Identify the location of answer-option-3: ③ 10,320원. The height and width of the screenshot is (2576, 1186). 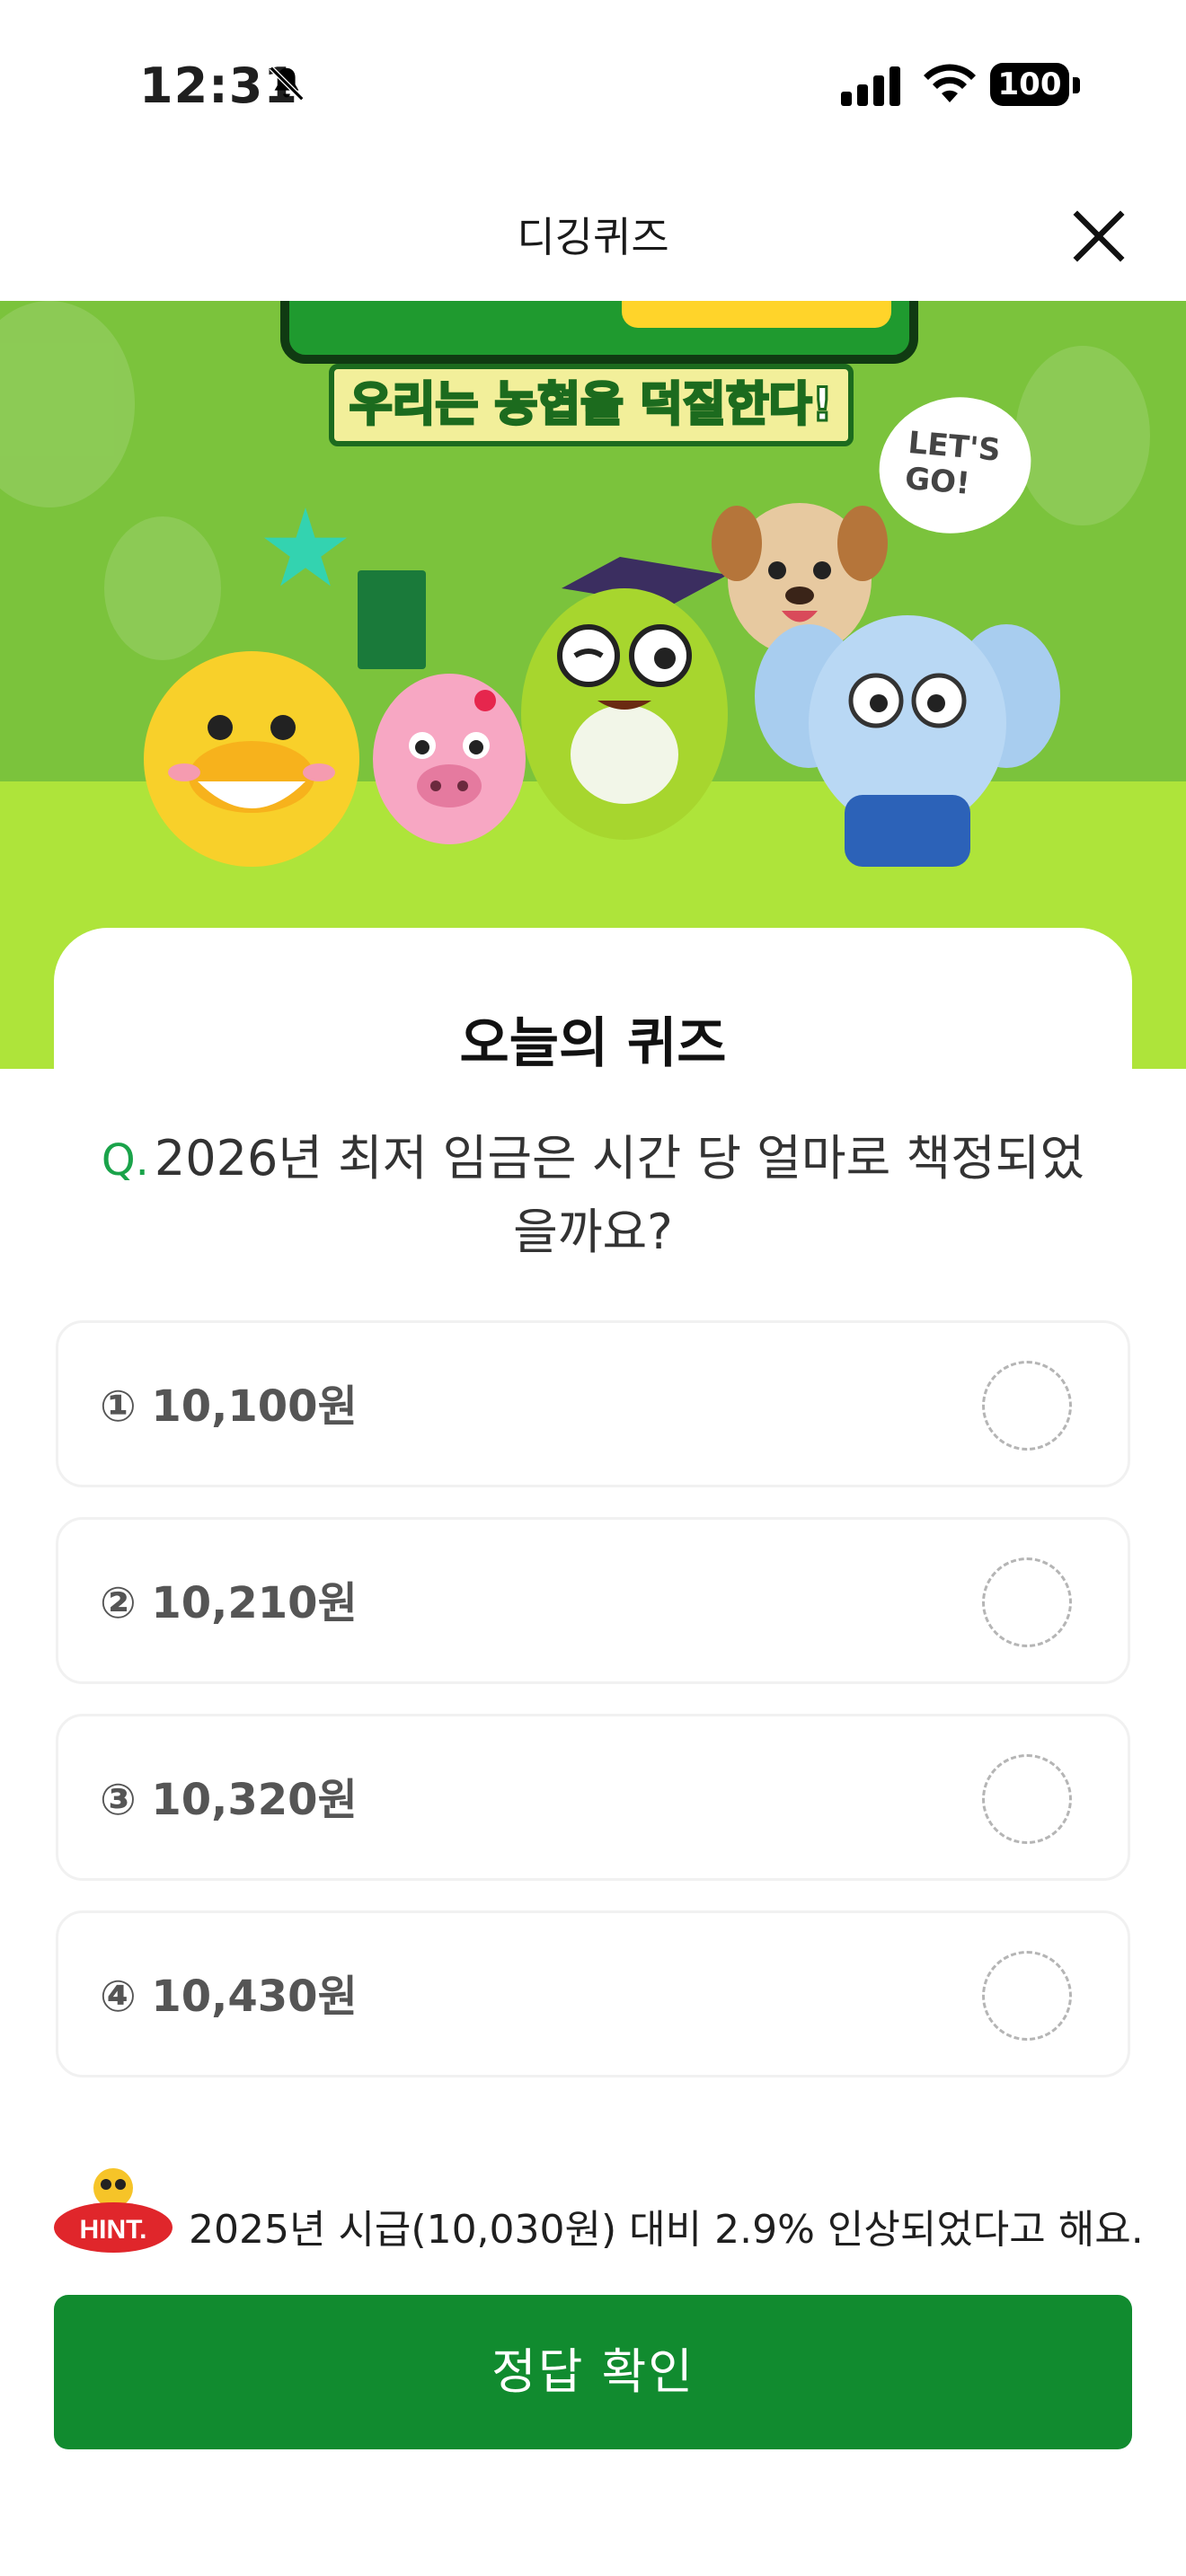
(593, 1797).